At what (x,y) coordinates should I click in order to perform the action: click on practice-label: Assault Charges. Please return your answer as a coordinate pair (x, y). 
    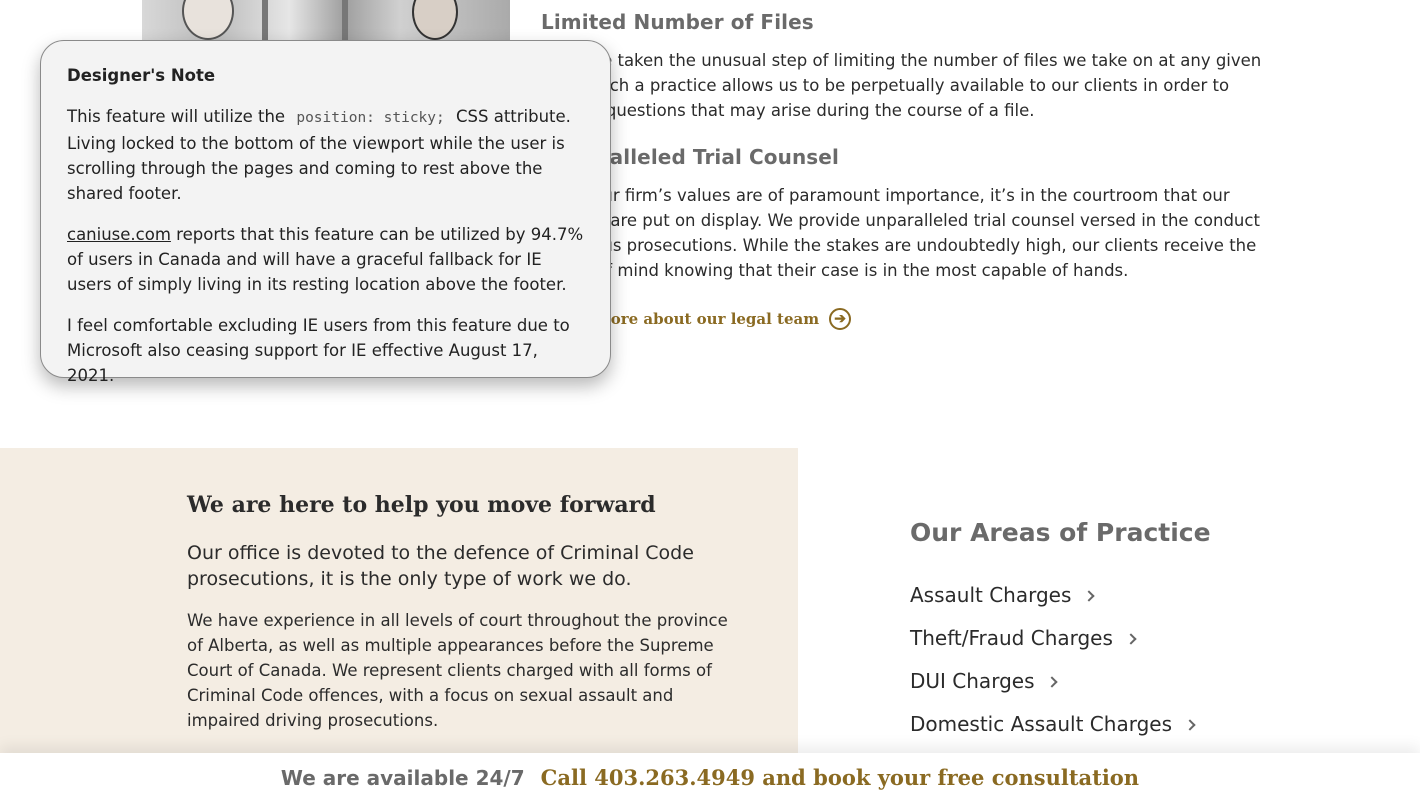
    Looking at the image, I should click on (991, 594).